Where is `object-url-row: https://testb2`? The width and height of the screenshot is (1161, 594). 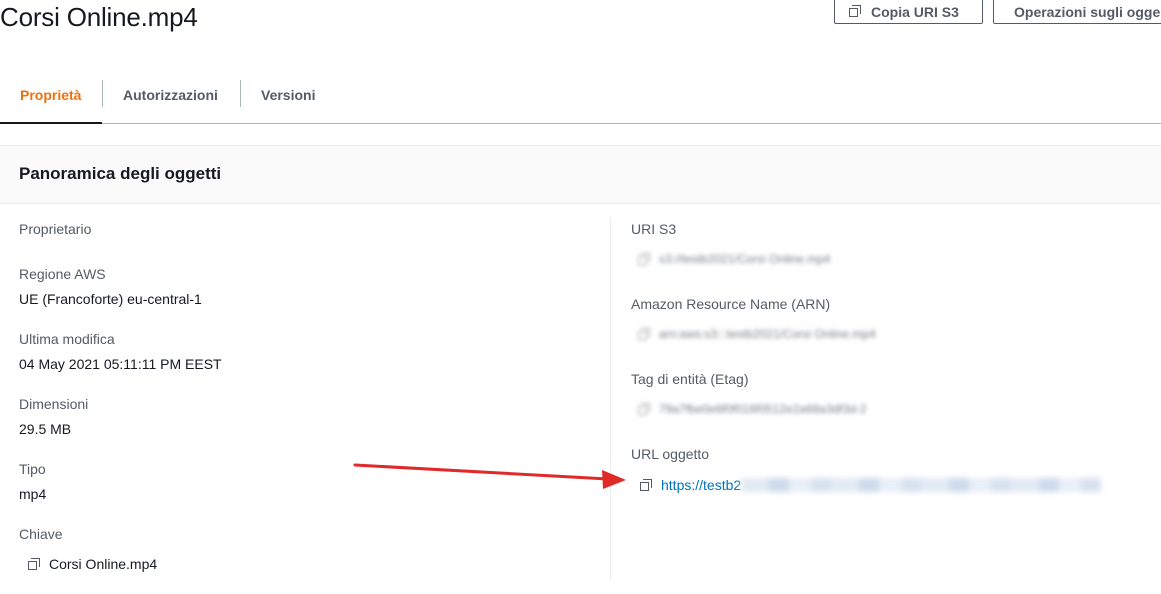 object-url-row: https://testb2 is located at coordinates (871, 485).